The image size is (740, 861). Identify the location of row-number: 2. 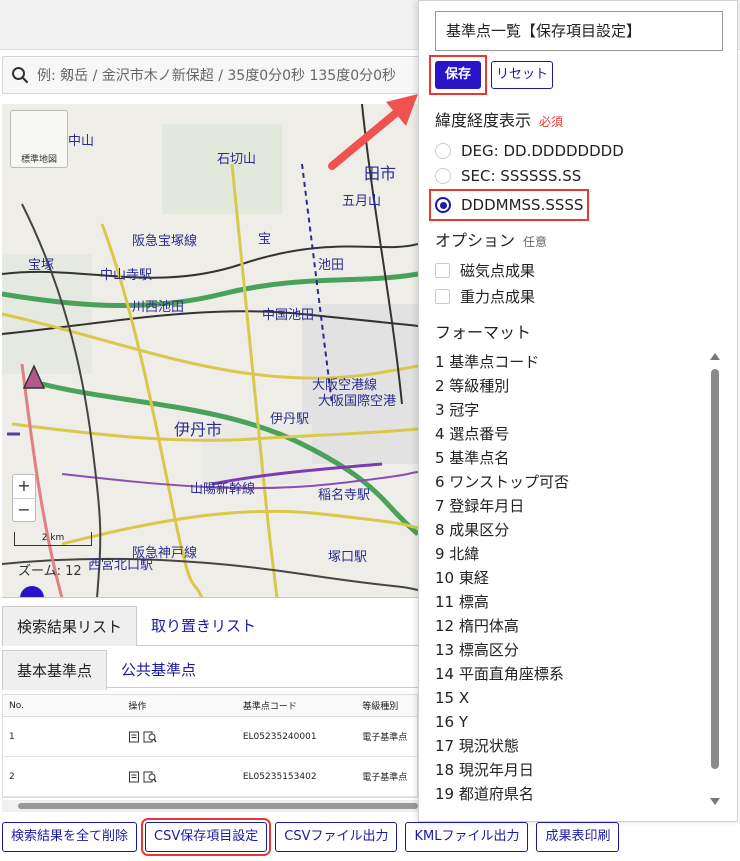
(12, 776).